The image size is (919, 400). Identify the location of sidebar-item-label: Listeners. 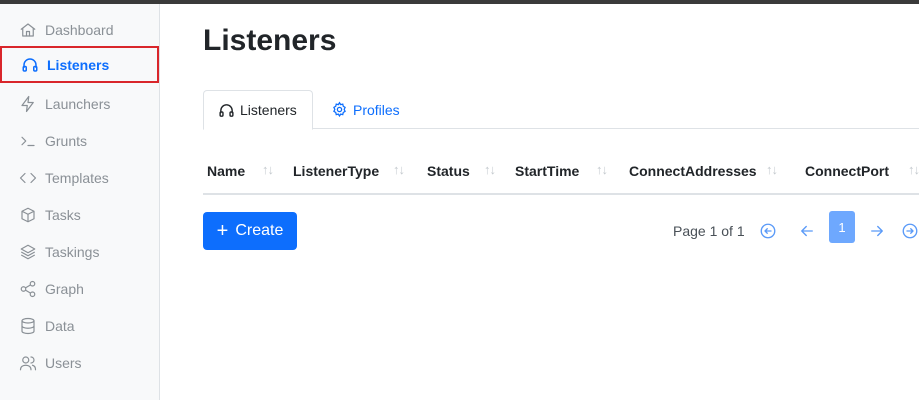
(78, 64).